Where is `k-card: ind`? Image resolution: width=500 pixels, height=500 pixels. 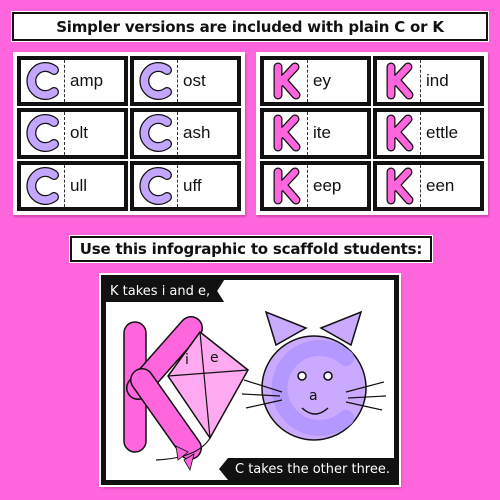 k-card: ind is located at coordinates (428, 81).